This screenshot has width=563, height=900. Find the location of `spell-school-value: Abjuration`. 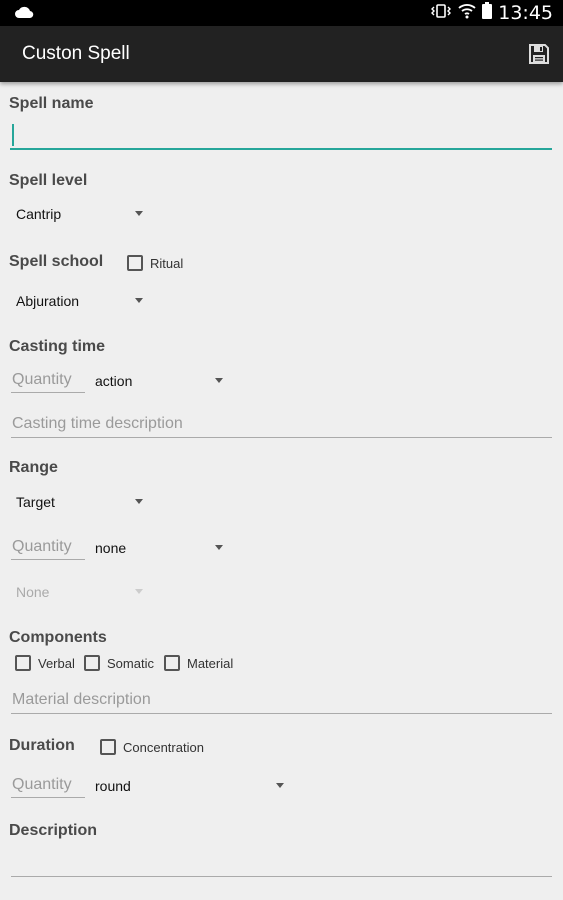

spell-school-value: Abjuration is located at coordinates (48, 301).